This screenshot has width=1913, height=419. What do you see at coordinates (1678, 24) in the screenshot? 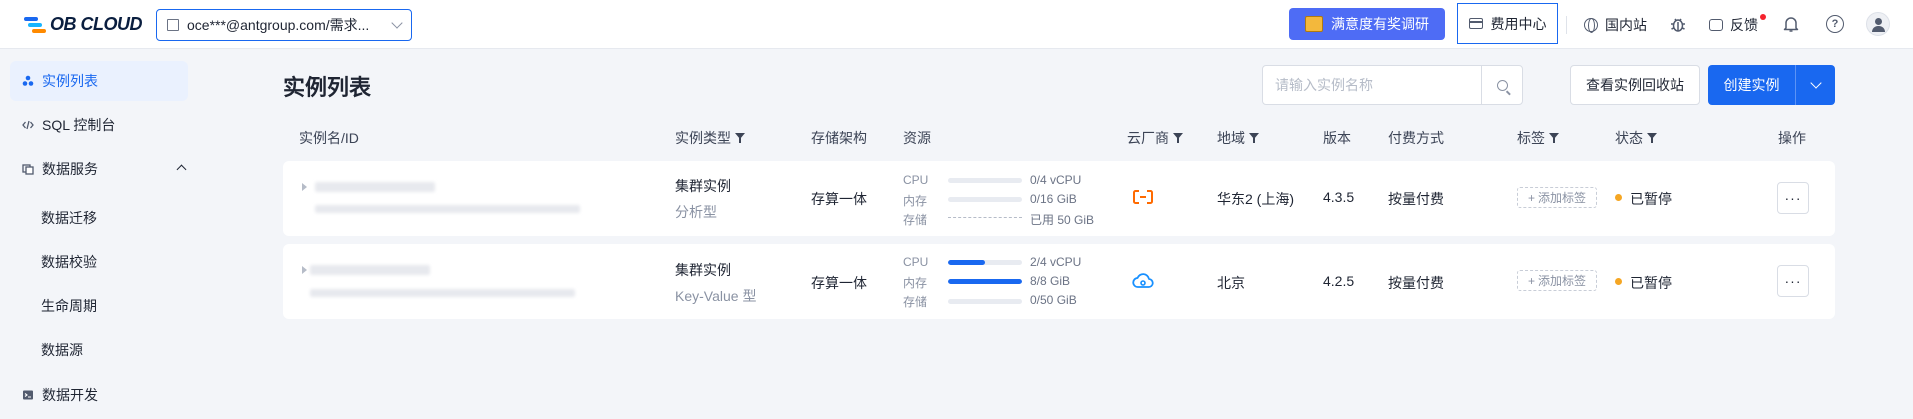
I see `bug-icon` at bounding box center [1678, 24].